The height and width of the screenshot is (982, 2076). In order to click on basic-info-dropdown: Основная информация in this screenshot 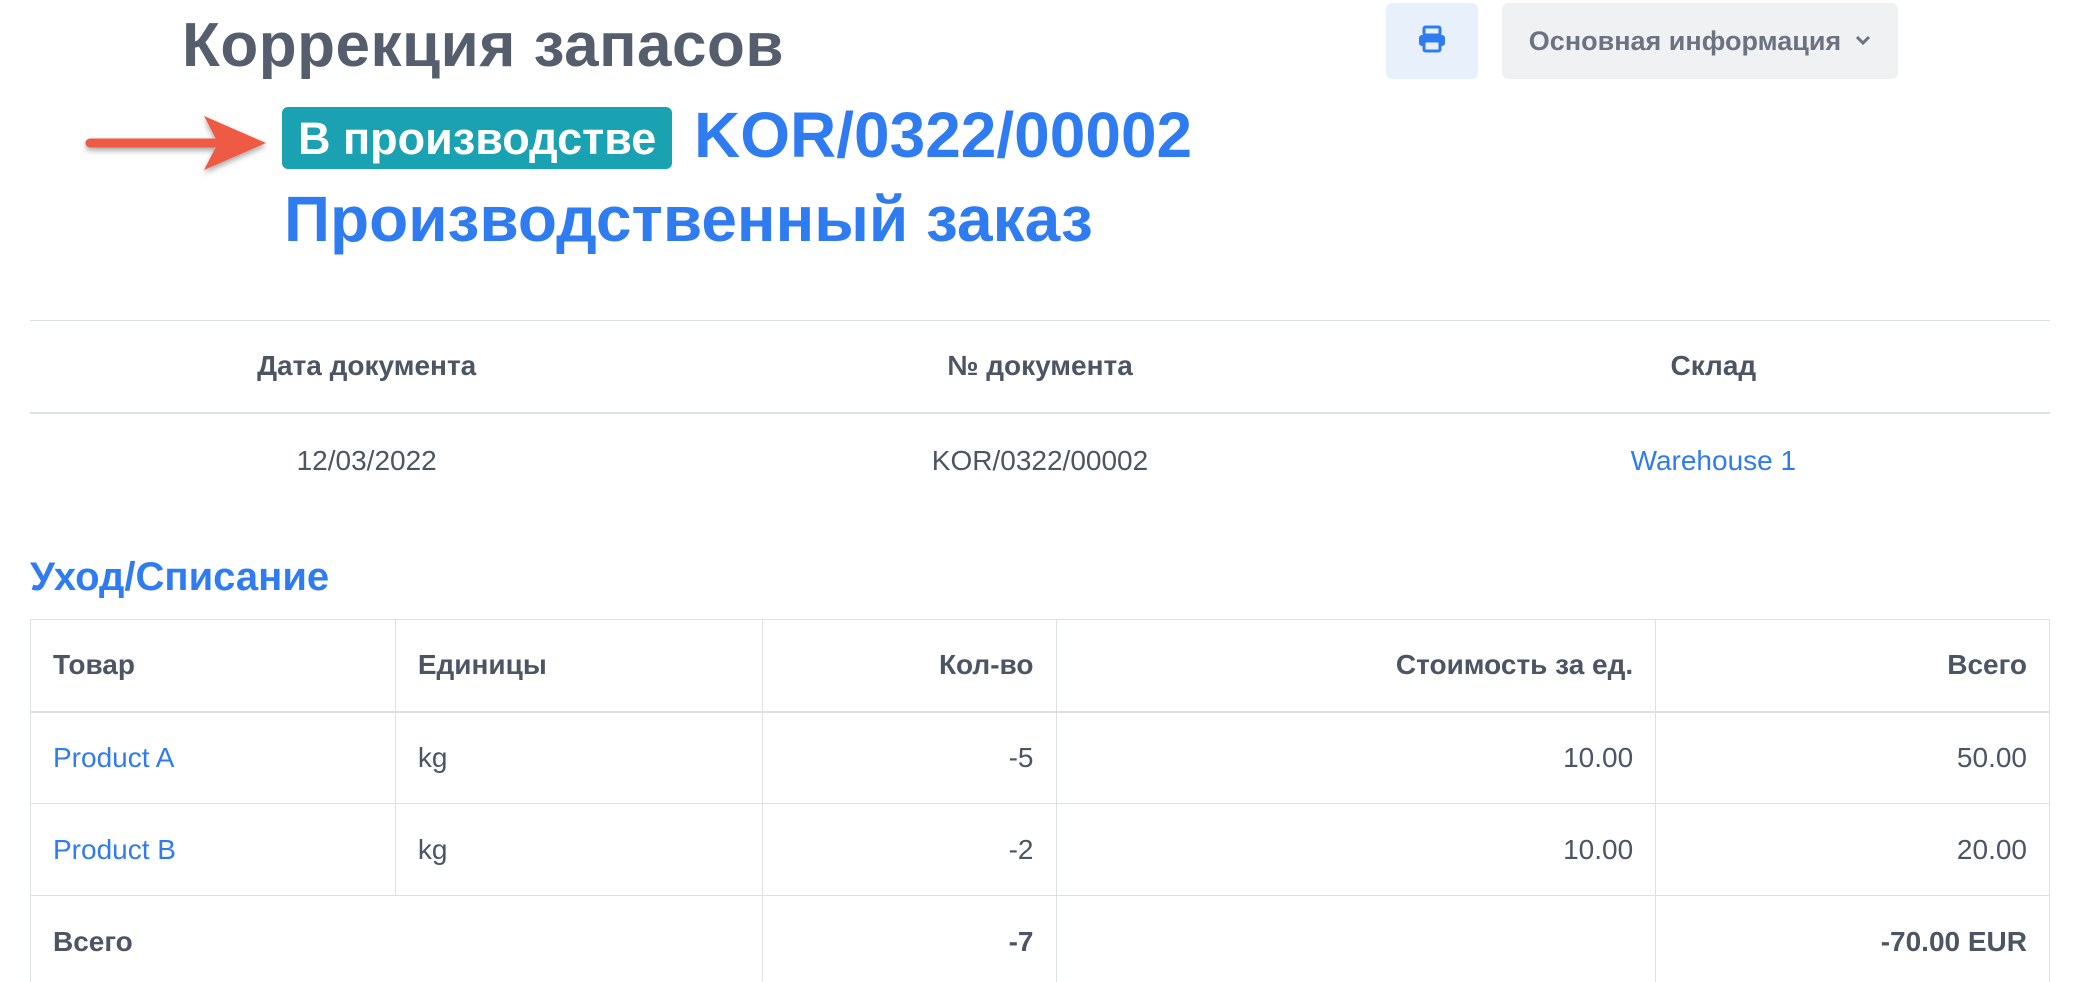, I will do `click(1700, 41)`.